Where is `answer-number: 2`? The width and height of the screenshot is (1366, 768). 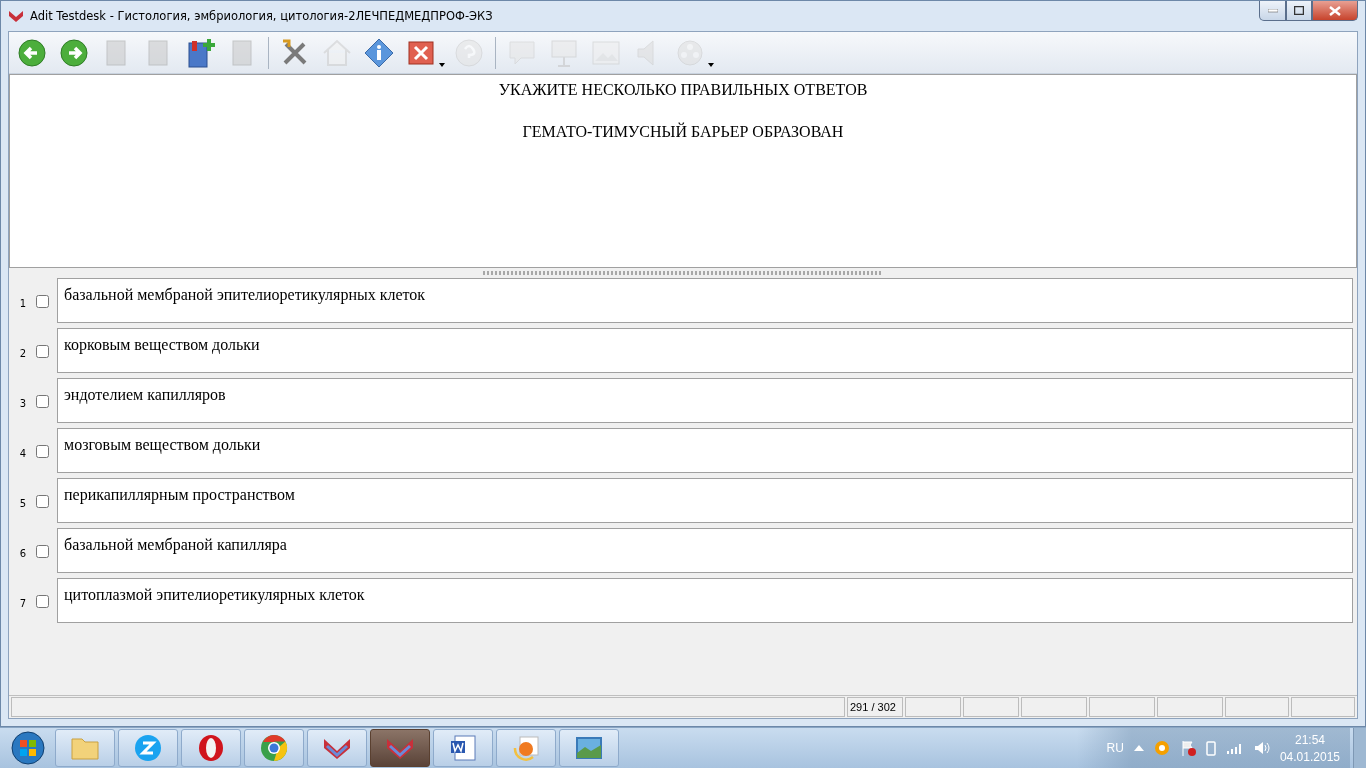
answer-number: 2 is located at coordinates (23, 353).